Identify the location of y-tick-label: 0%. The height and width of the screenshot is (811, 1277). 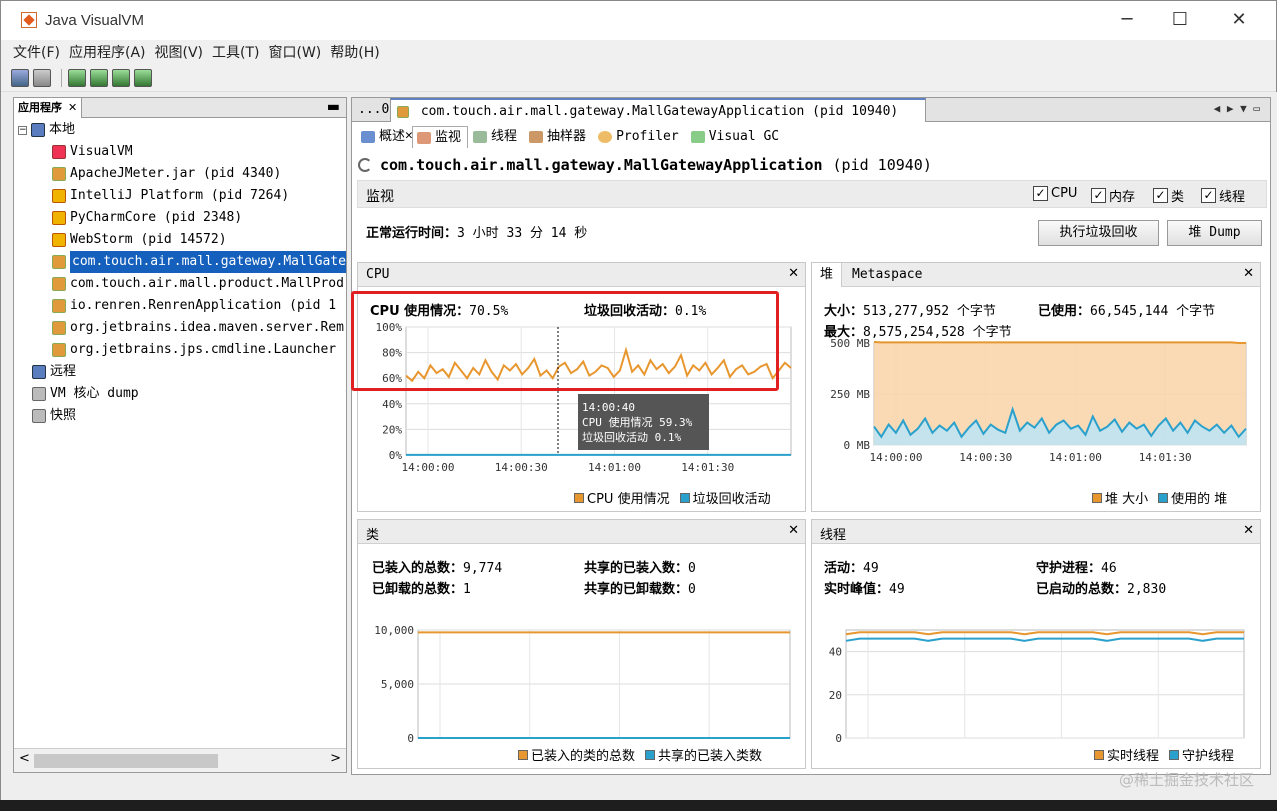
(396, 455).